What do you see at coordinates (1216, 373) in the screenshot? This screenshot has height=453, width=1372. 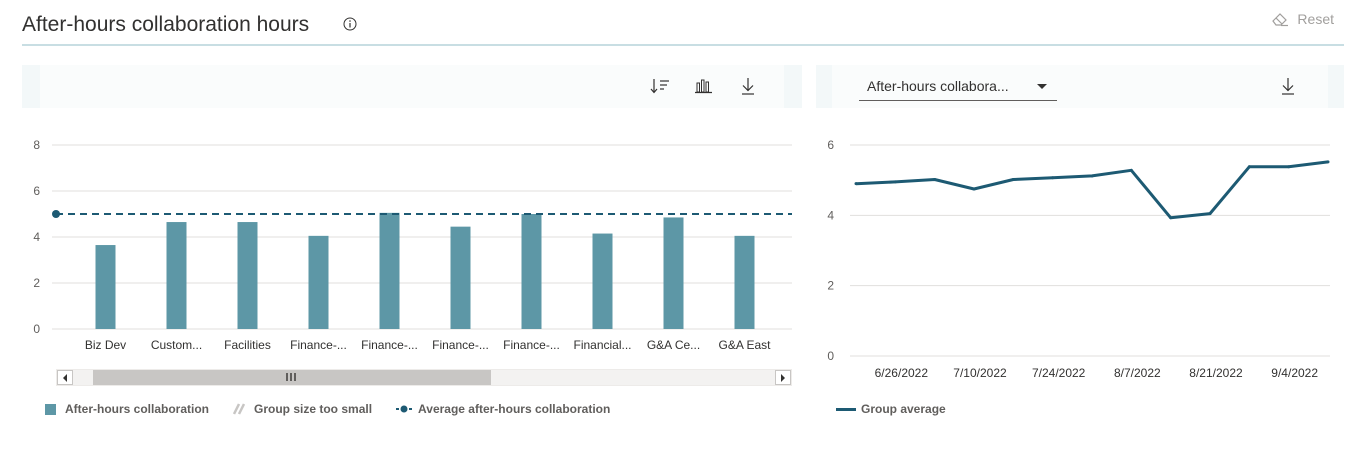 I see `x-tick-label: 8/21/2022` at bounding box center [1216, 373].